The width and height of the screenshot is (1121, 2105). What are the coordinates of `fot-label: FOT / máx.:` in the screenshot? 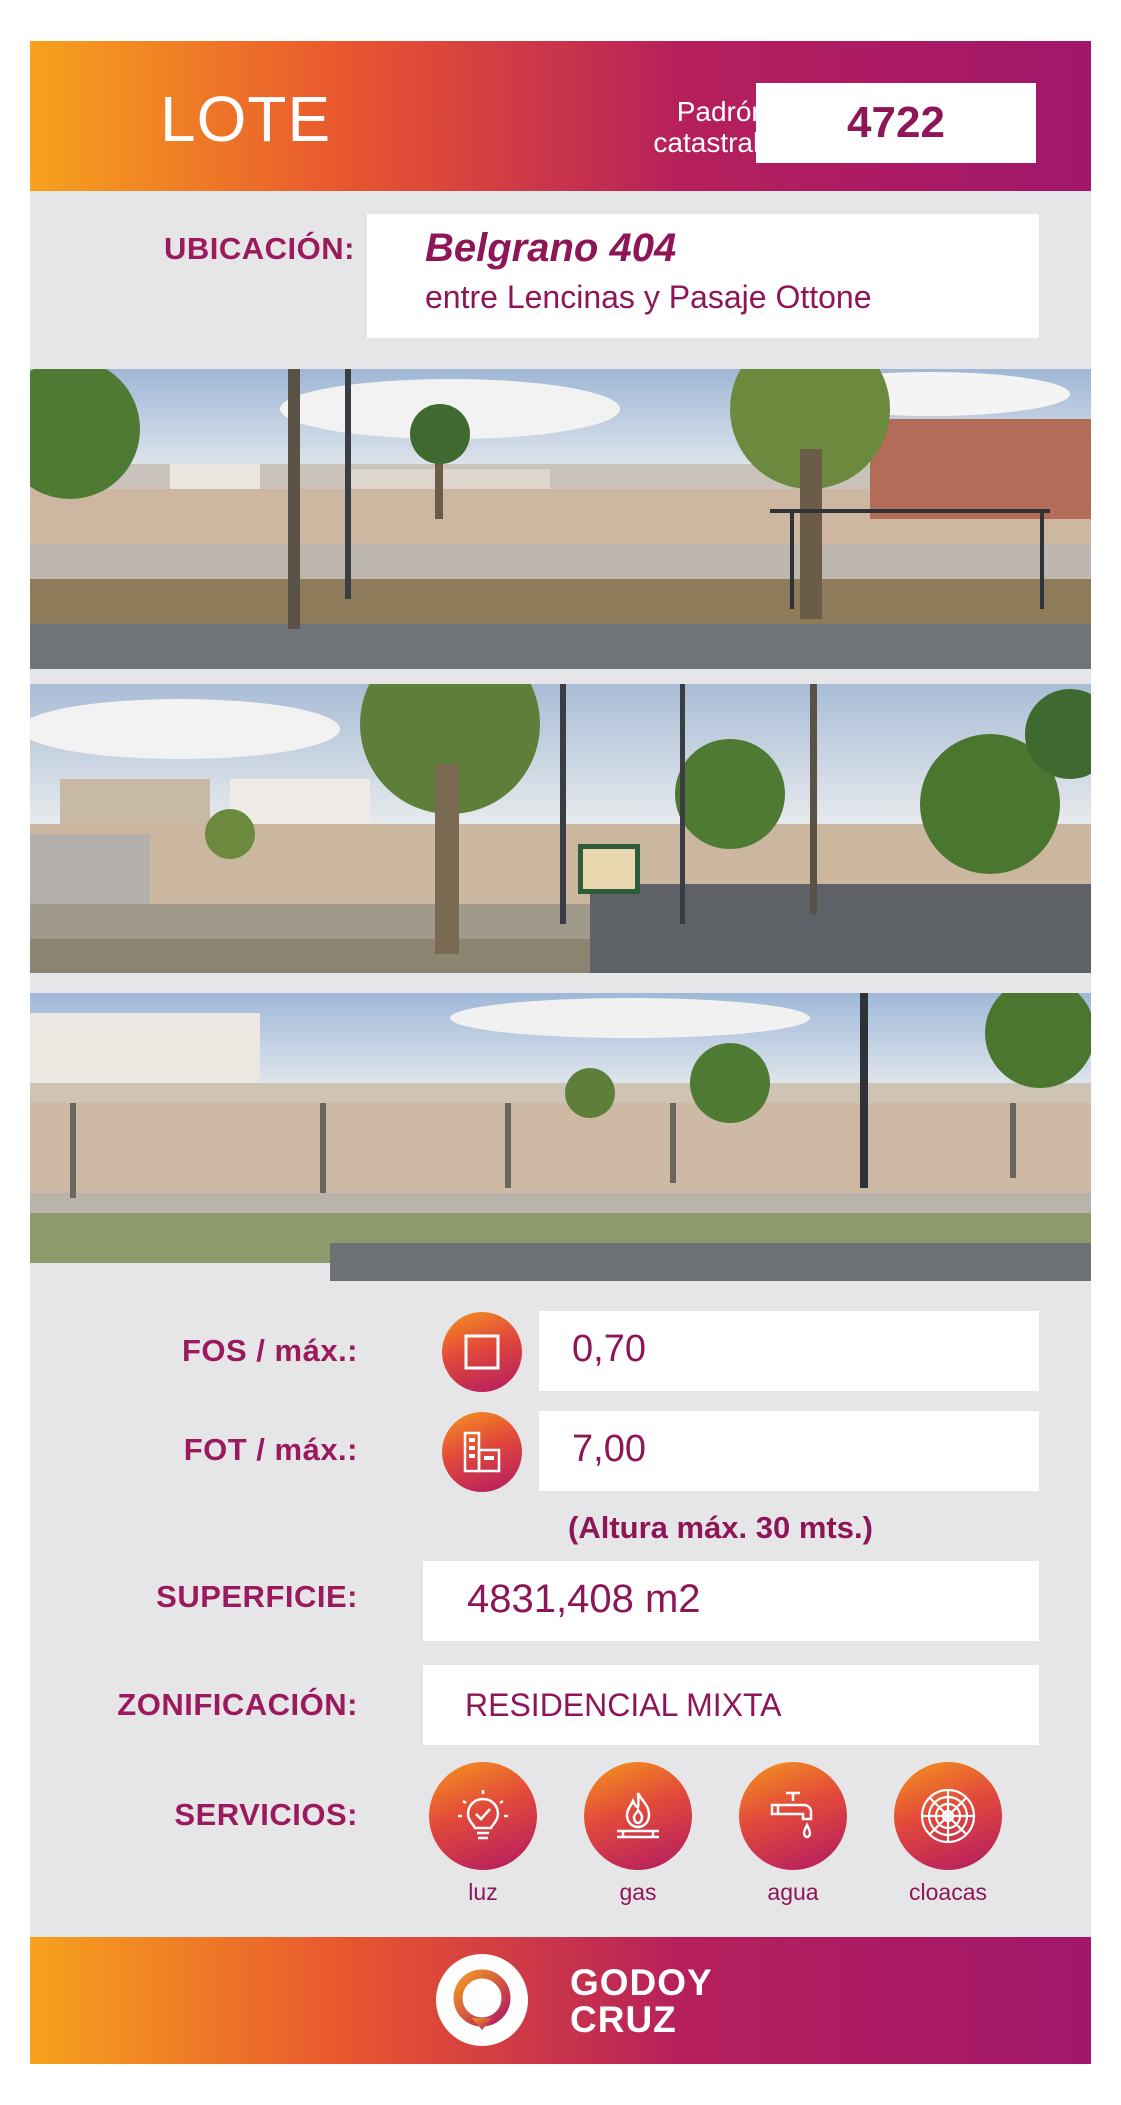 It's located at (270, 1449).